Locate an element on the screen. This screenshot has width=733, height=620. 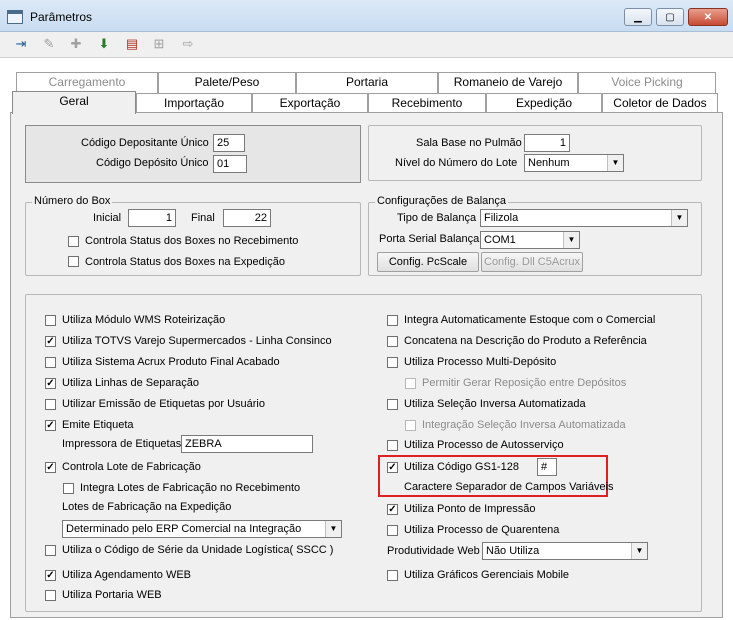
eraser-icon: ✎ is located at coordinates (49, 43).